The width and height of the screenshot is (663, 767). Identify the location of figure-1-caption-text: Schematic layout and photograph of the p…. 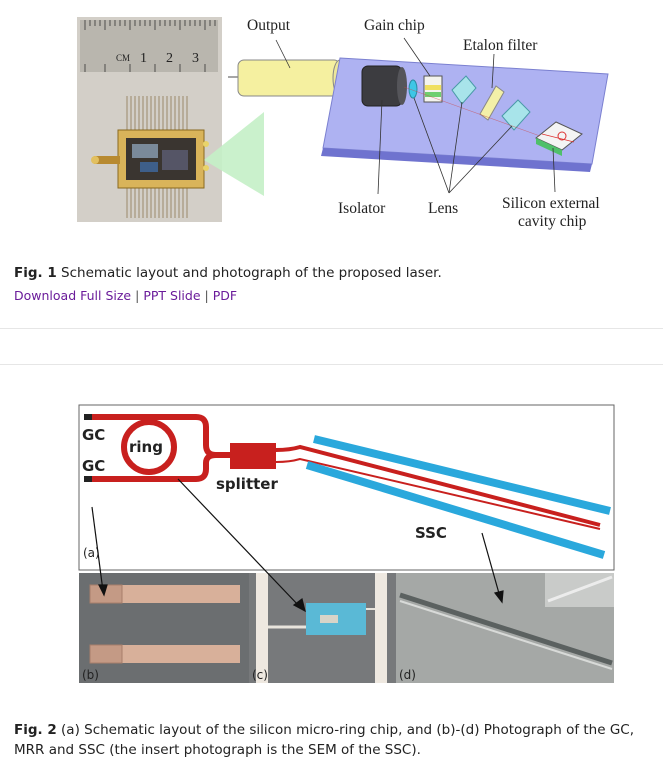
(249, 273).